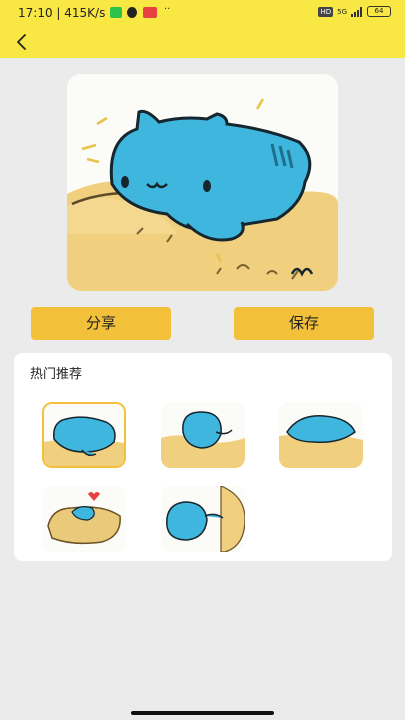  What do you see at coordinates (22, 42) in the screenshot?
I see `chevron-left-icon` at bounding box center [22, 42].